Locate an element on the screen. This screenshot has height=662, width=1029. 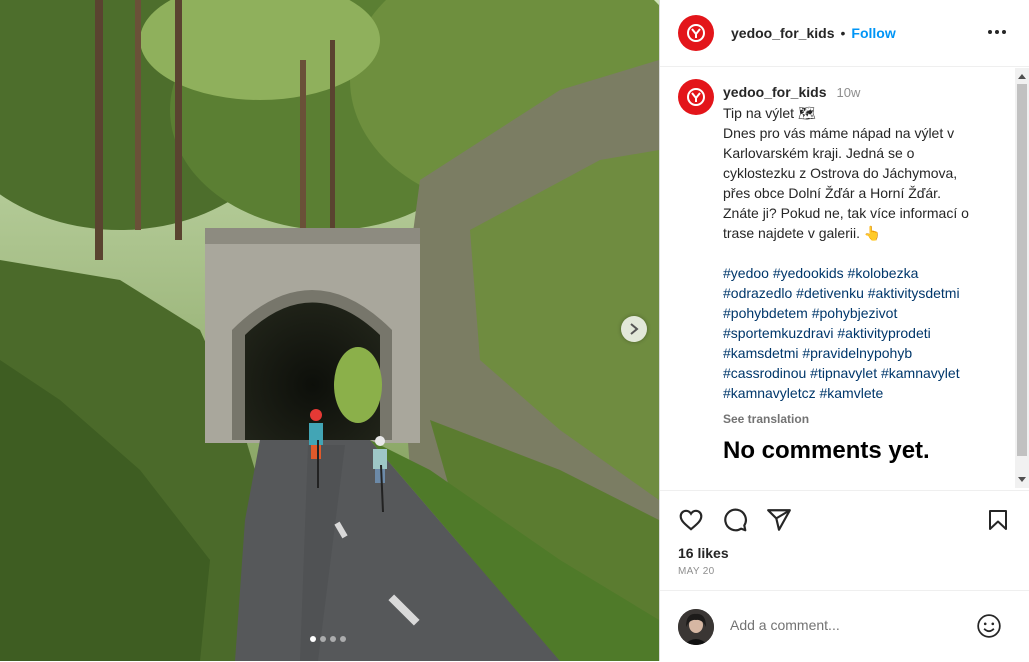
no-comments-text: No comments yet. is located at coordinates (826, 450).